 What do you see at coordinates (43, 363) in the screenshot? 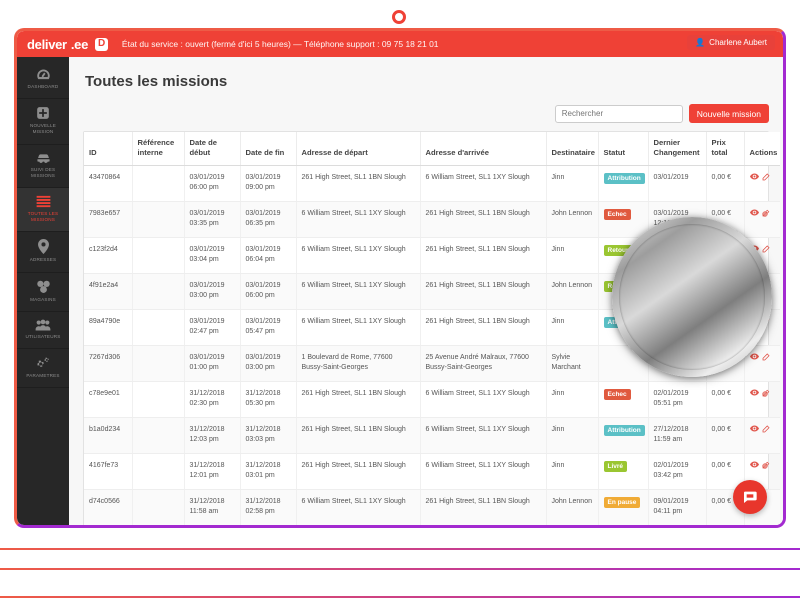
I see `gears-icon` at bounding box center [43, 363].